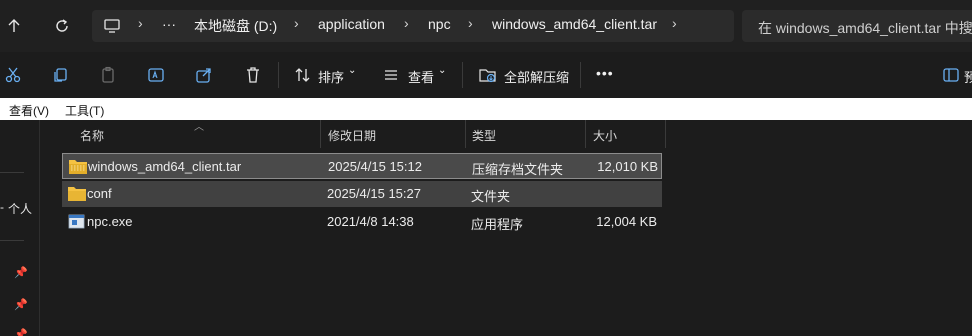 This screenshot has width=972, height=336. Describe the element at coordinates (14, 26) in the screenshot. I see `up-arrow-icon` at that location.